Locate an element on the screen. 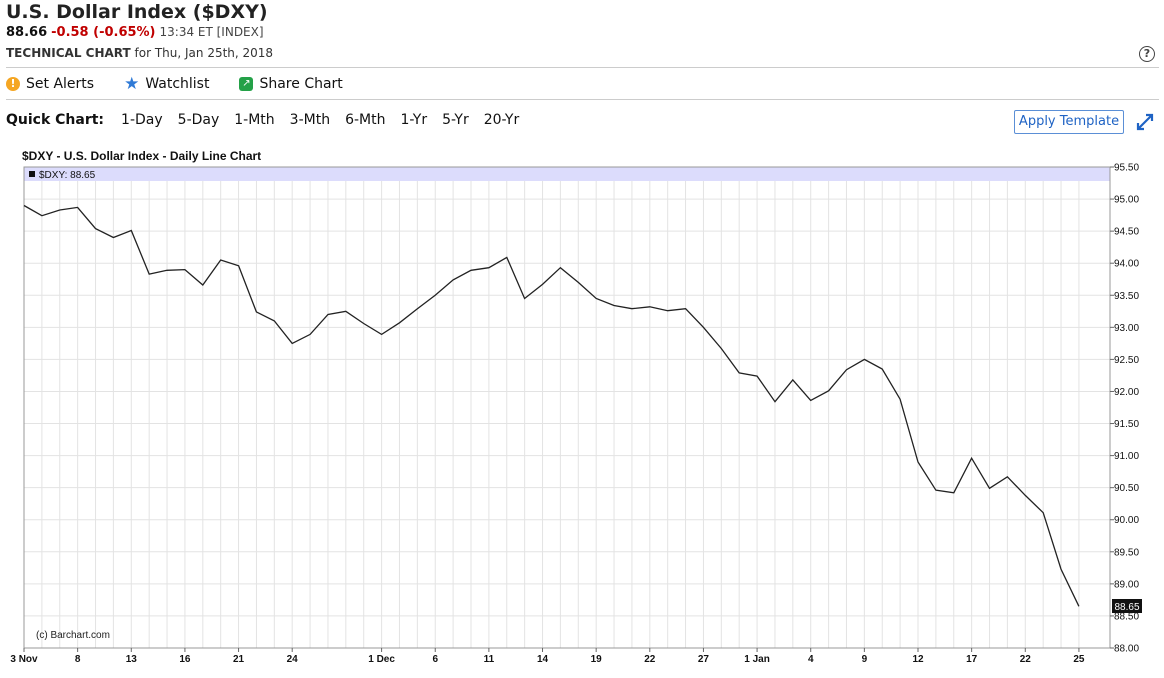  watchlist-button: ★ Watchlist is located at coordinates (166, 84).